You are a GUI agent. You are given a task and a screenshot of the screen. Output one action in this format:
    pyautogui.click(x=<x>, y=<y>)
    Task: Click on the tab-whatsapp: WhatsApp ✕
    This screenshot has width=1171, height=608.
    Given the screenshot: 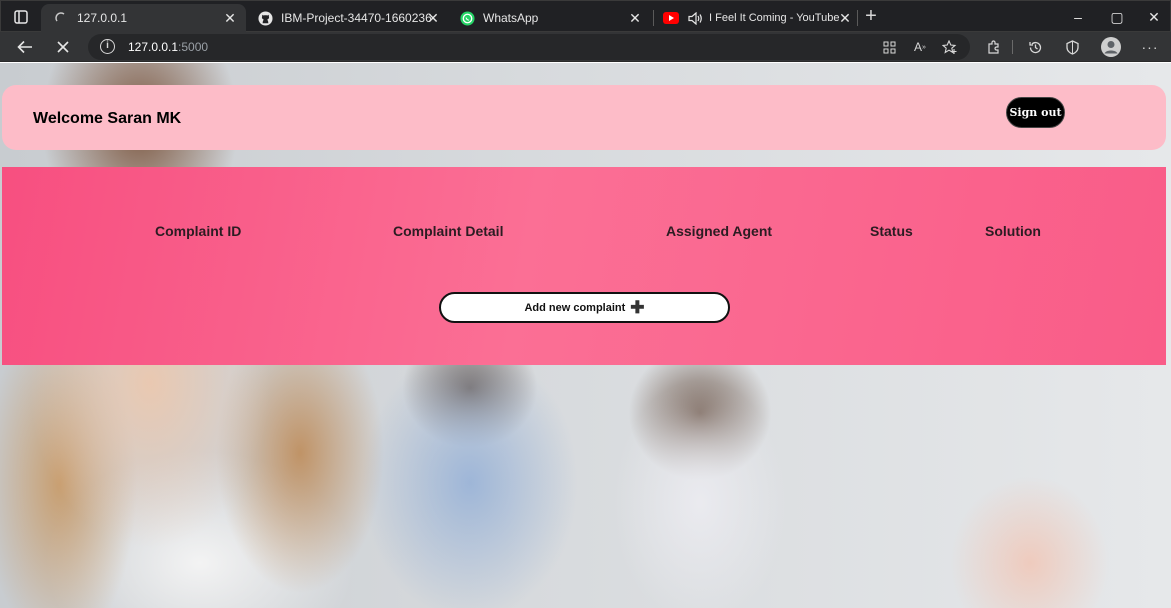 What is the action you would take?
    pyautogui.click(x=552, y=18)
    